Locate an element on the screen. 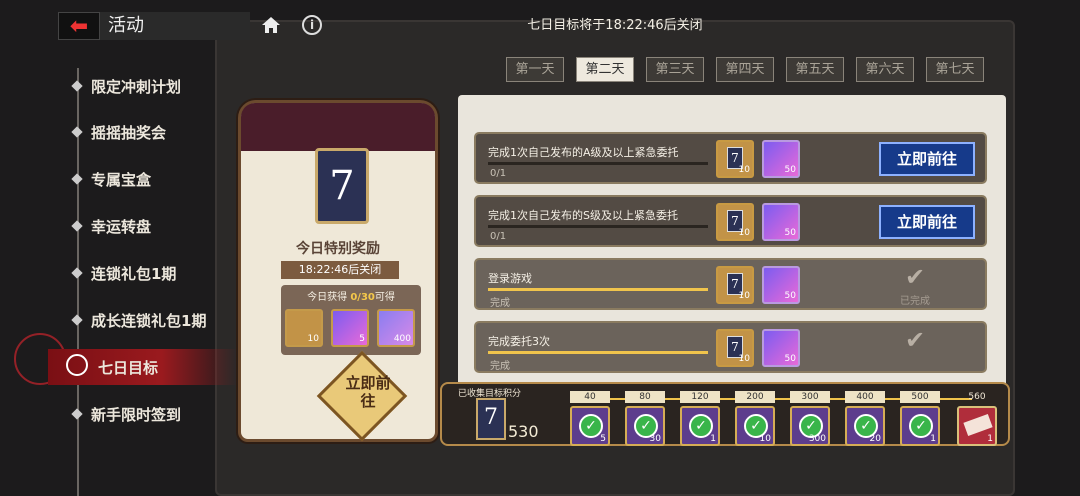  task-row: 登录游戏 完成 7 10 50 ✔ 已完成 is located at coordinates (730, 284).